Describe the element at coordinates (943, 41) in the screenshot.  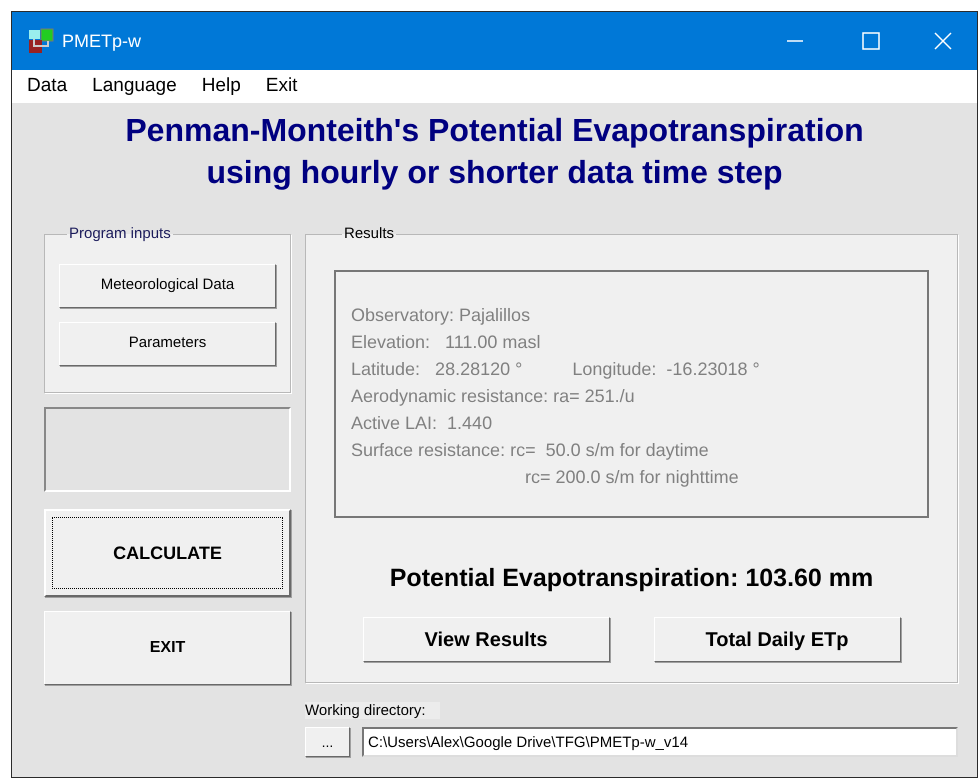
I see `close-icon` at that location.